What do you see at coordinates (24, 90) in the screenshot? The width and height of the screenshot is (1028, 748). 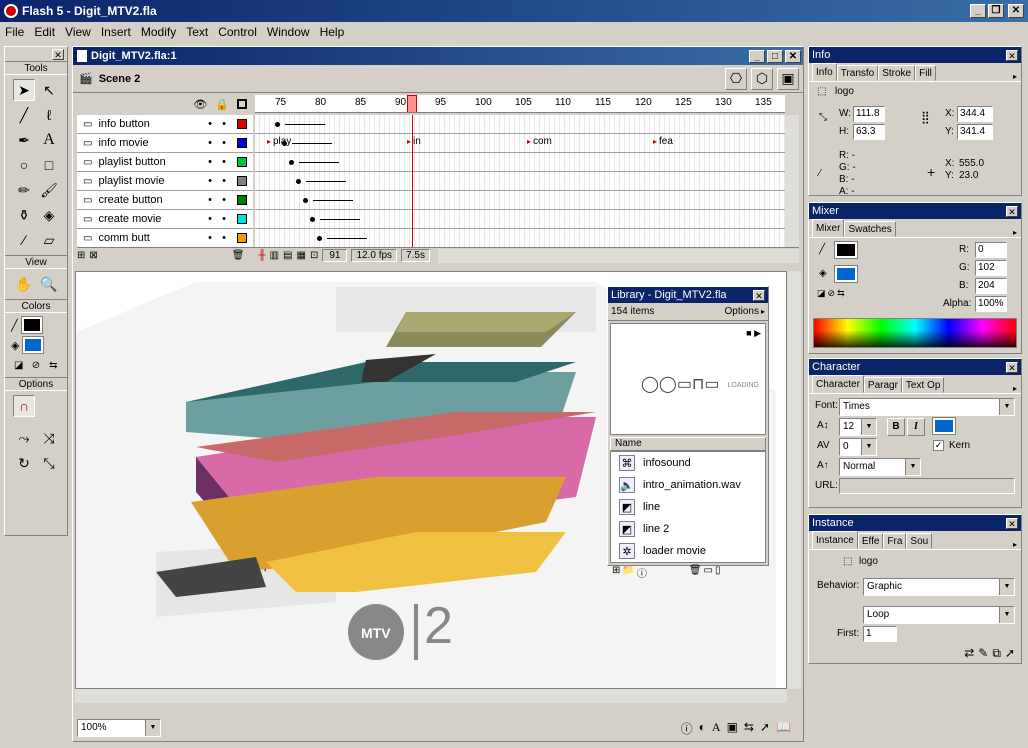 I see `arrow-tool-icon: ➤` at bounding box center [24, 90].